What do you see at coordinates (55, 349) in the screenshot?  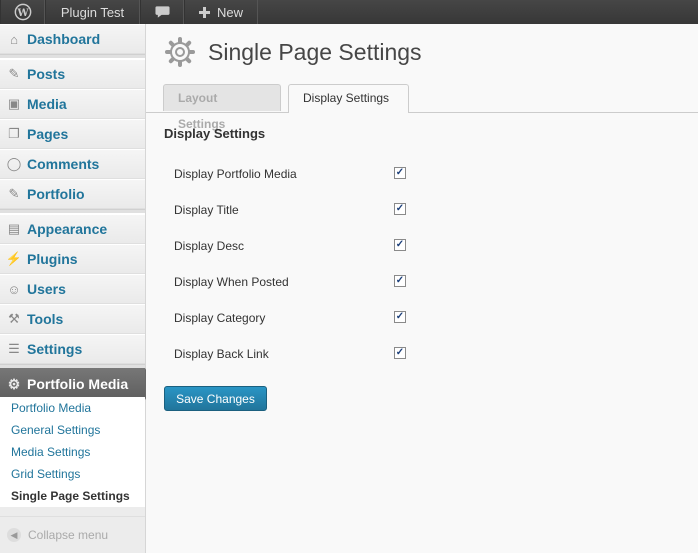 I see `sidebar-item-label: Settings` at bounding box center [55, 349].